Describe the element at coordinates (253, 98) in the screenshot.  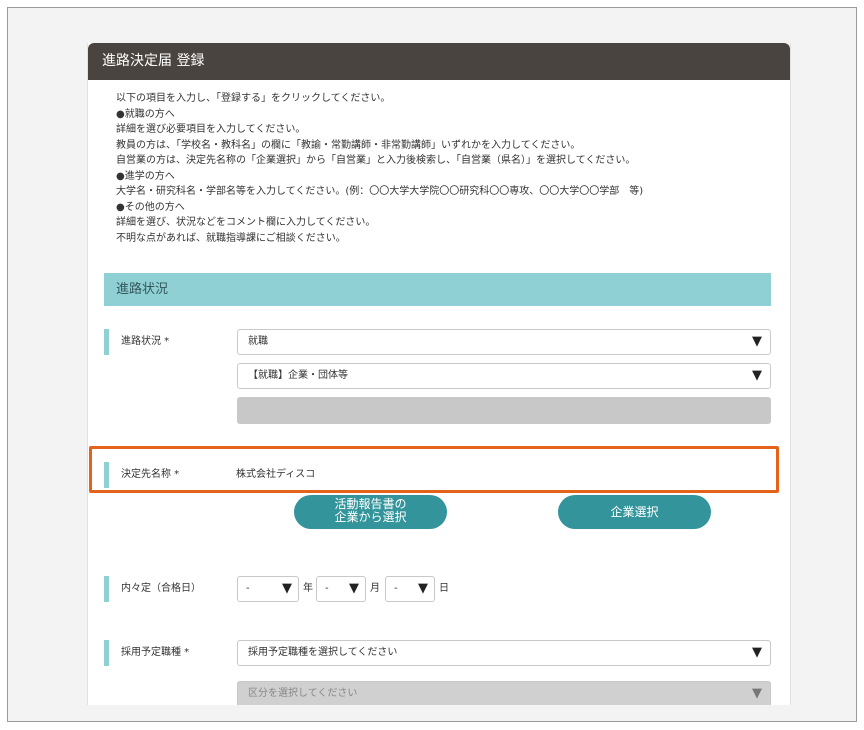
I see `instruction-line: 以下の項目を入力し、「登録する」をクリックしてください。` at that location.